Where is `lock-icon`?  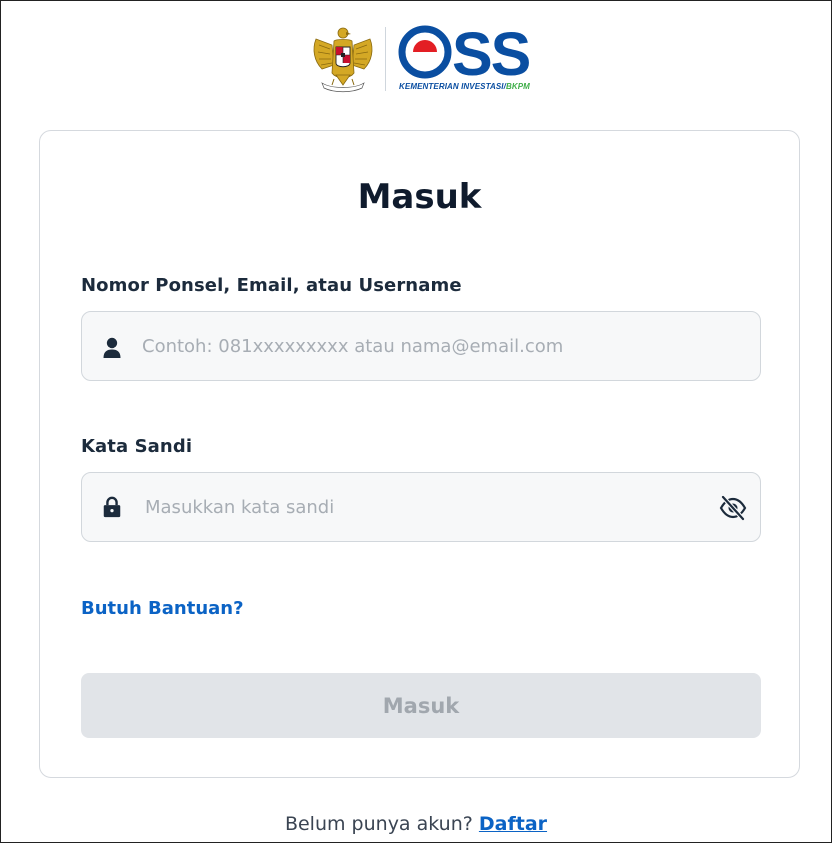 lock-icon is located at coordinates (112, 507).